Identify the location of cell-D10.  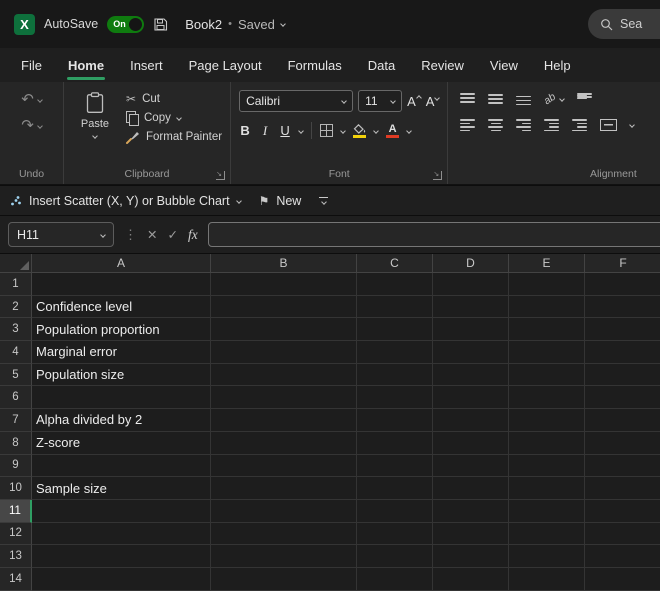
(471, 488).